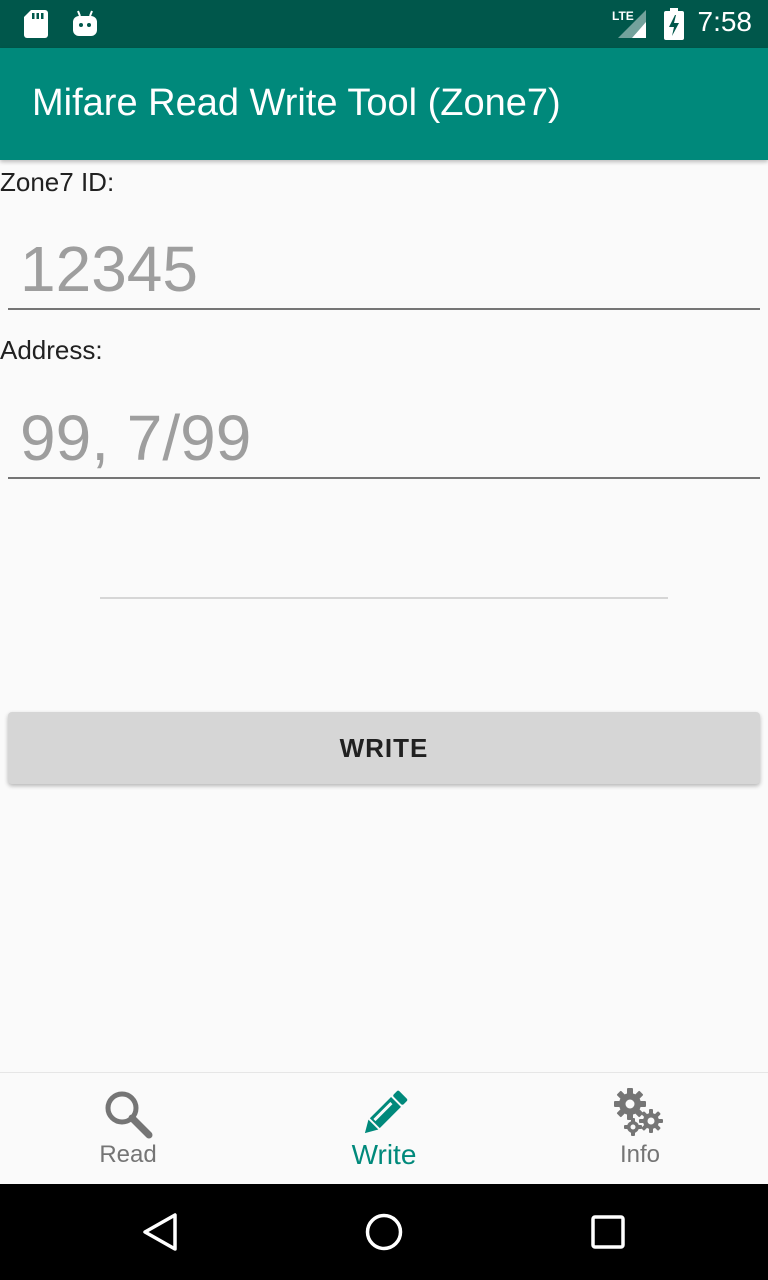  I want to click on address-input, so click(384, 439).